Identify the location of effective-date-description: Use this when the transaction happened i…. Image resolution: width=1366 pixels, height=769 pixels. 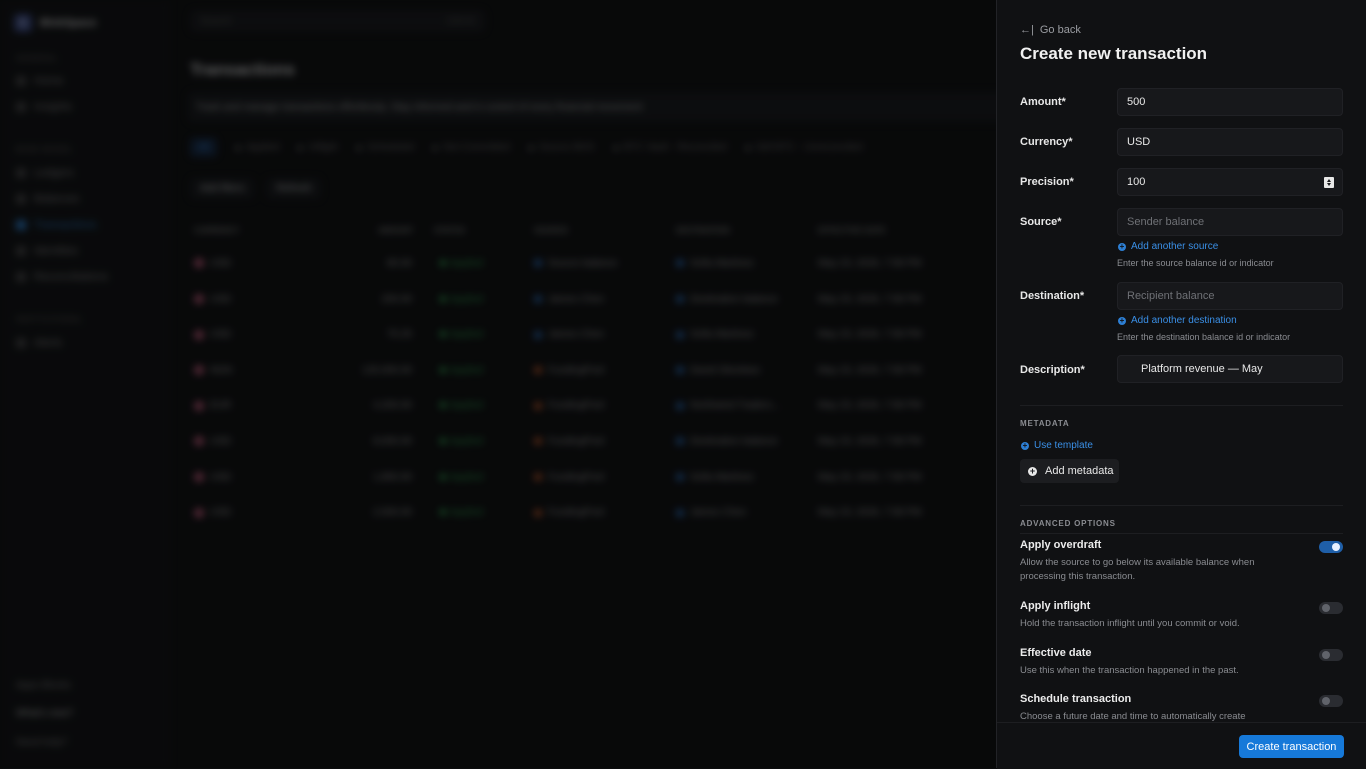
(1129, 670).